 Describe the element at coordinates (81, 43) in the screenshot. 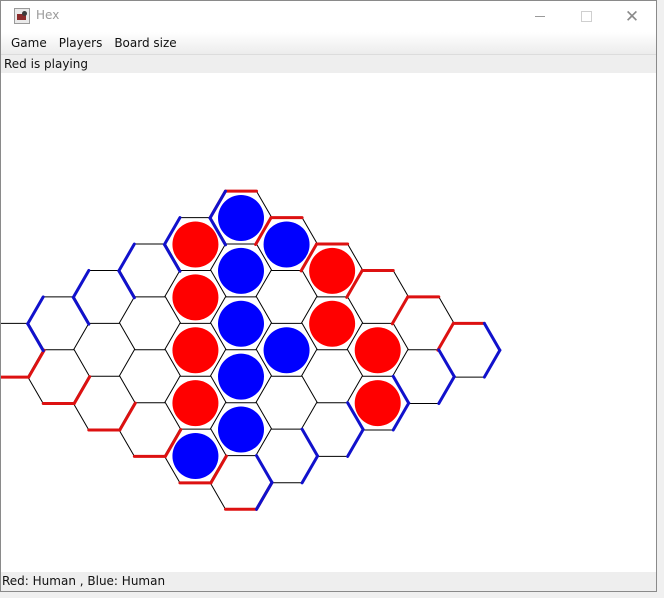

I see `menu-players: Players` at that location.